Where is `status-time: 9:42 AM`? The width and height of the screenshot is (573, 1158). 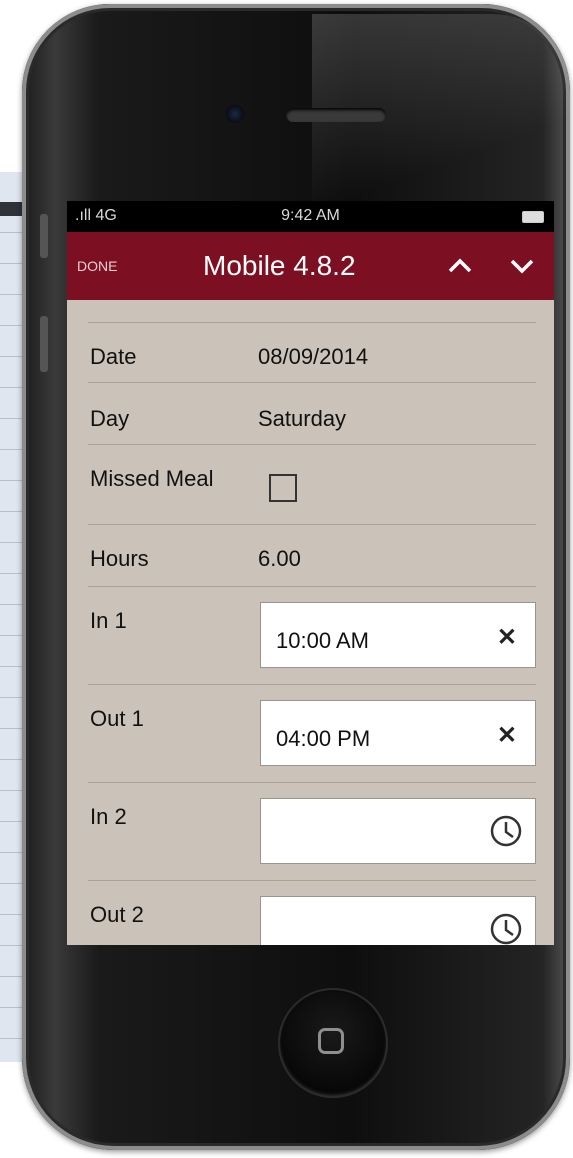 status-time: 9:42 AM is located at coordinates (310, 215).